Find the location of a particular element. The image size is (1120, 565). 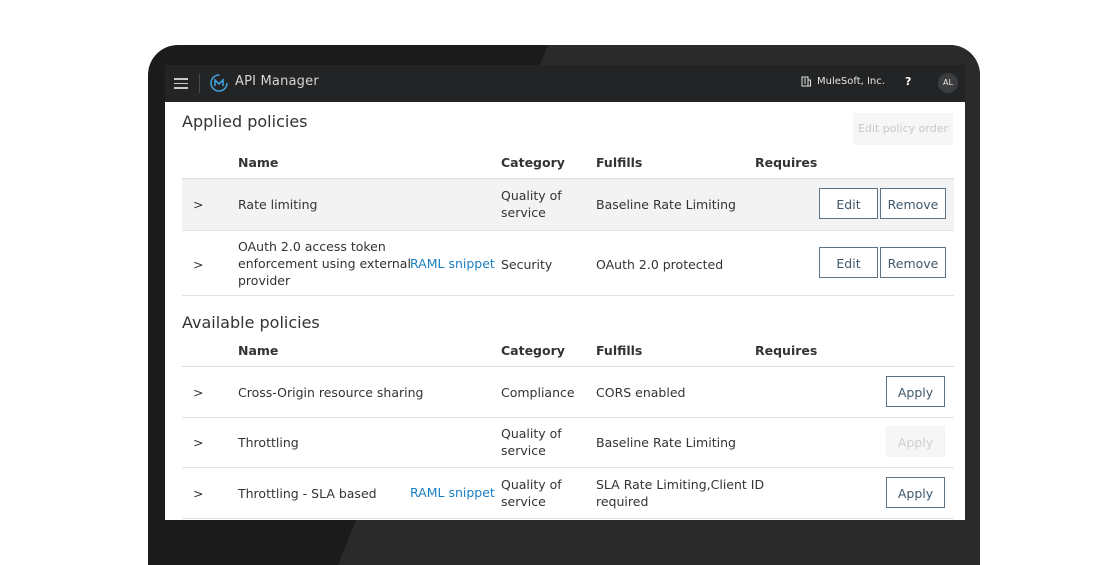

help-button: ? is located at coordinates (908, 81).